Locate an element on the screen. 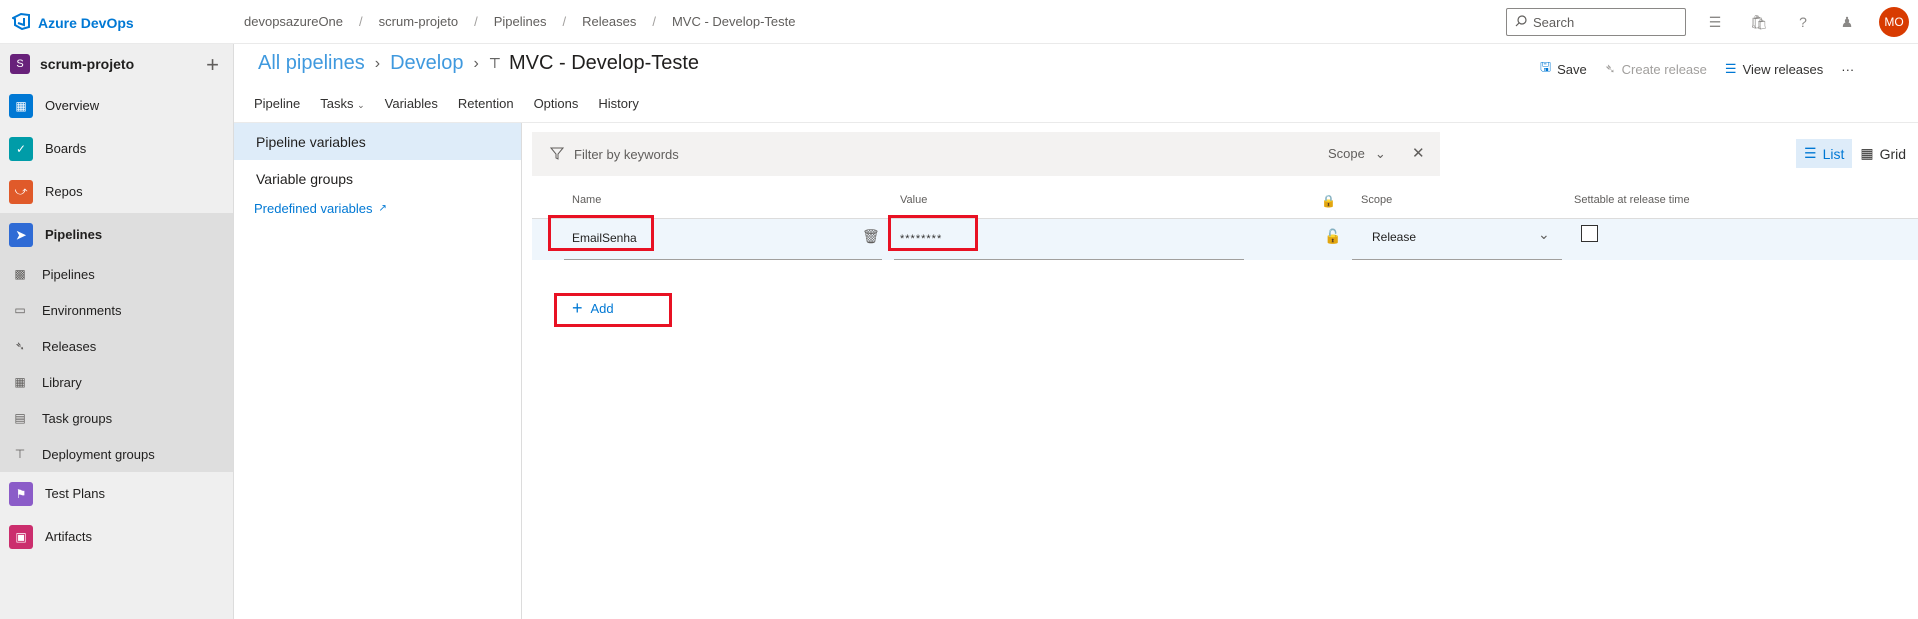 The image size is (1918, 619). breadcrumb-releases: Releases is located at coordinates (609, 21).